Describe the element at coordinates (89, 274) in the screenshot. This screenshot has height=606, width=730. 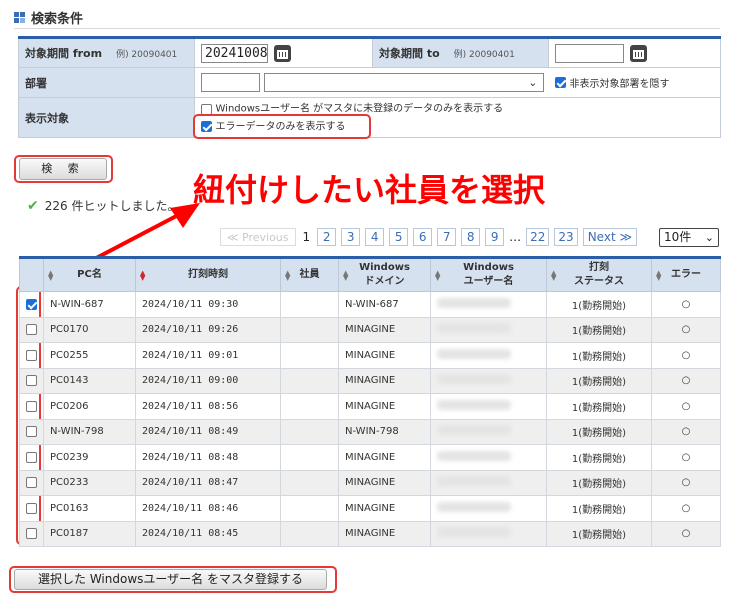
I see `column-header-pc: ▲ ▼ PC名` at that location.